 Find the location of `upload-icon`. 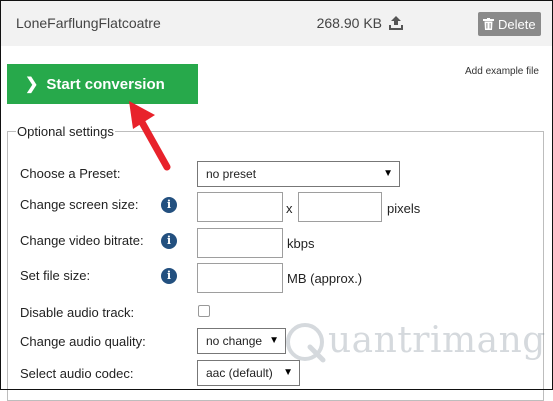

upload-icon is located at coordinates (396, 23).